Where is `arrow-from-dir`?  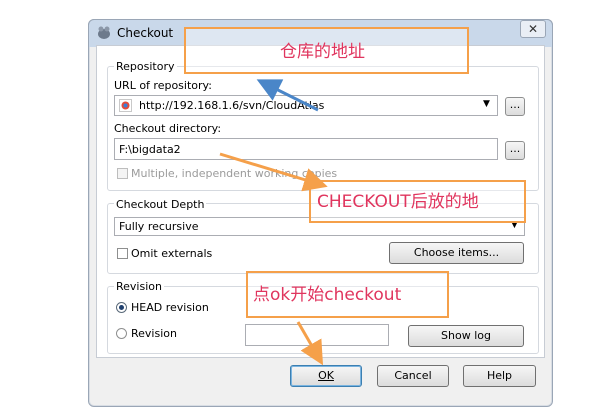 arrow-from-dir is located at coordinates (273, 172).